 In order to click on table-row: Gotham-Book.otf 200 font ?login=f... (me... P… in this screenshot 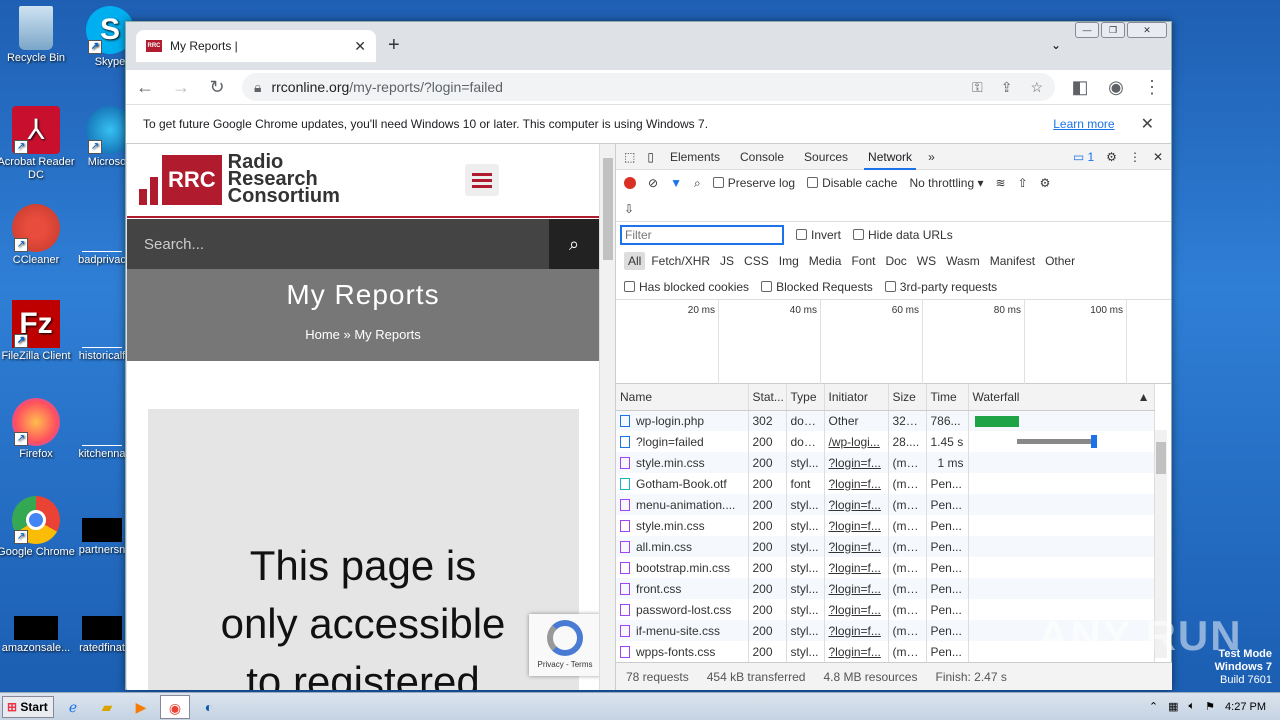, I will do `click(885, 483)`.